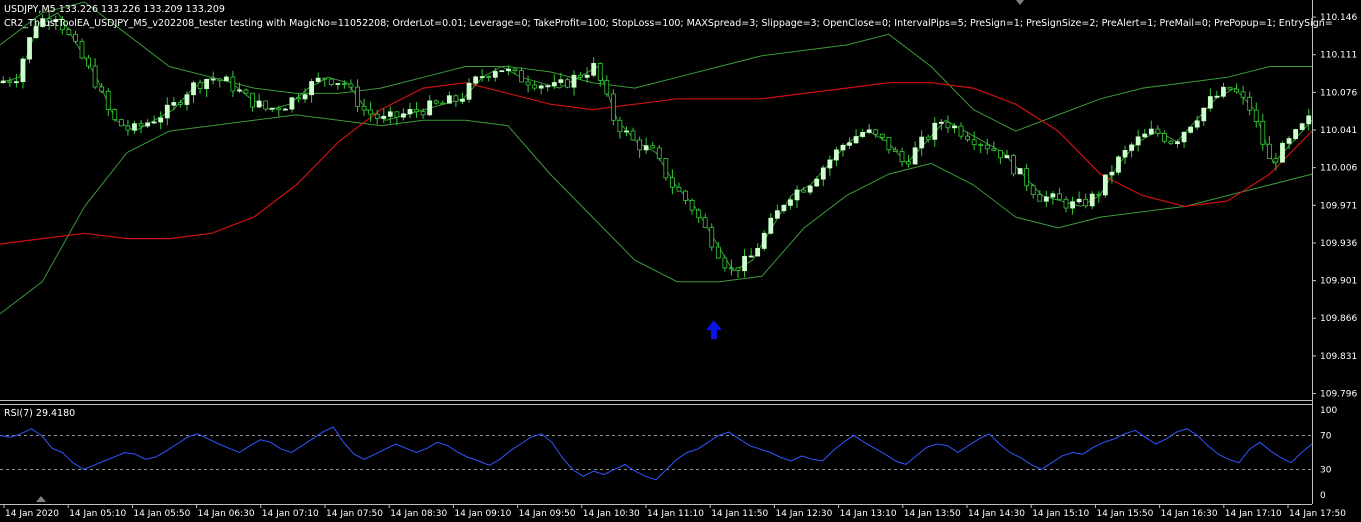  I want to click on time-tick-label: 14 Jan 09:10, so click(482, 514).